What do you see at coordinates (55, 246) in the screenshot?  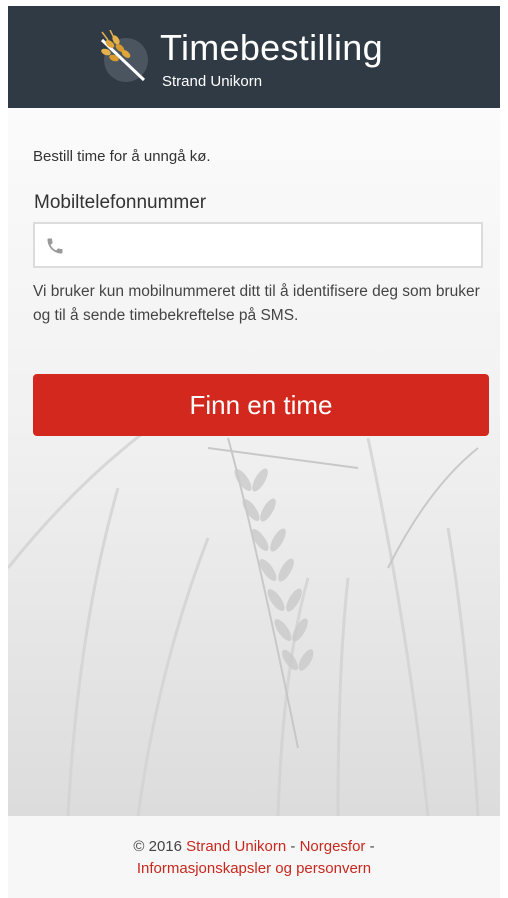 I see `phone-icon` at bounding box center [55, 246].